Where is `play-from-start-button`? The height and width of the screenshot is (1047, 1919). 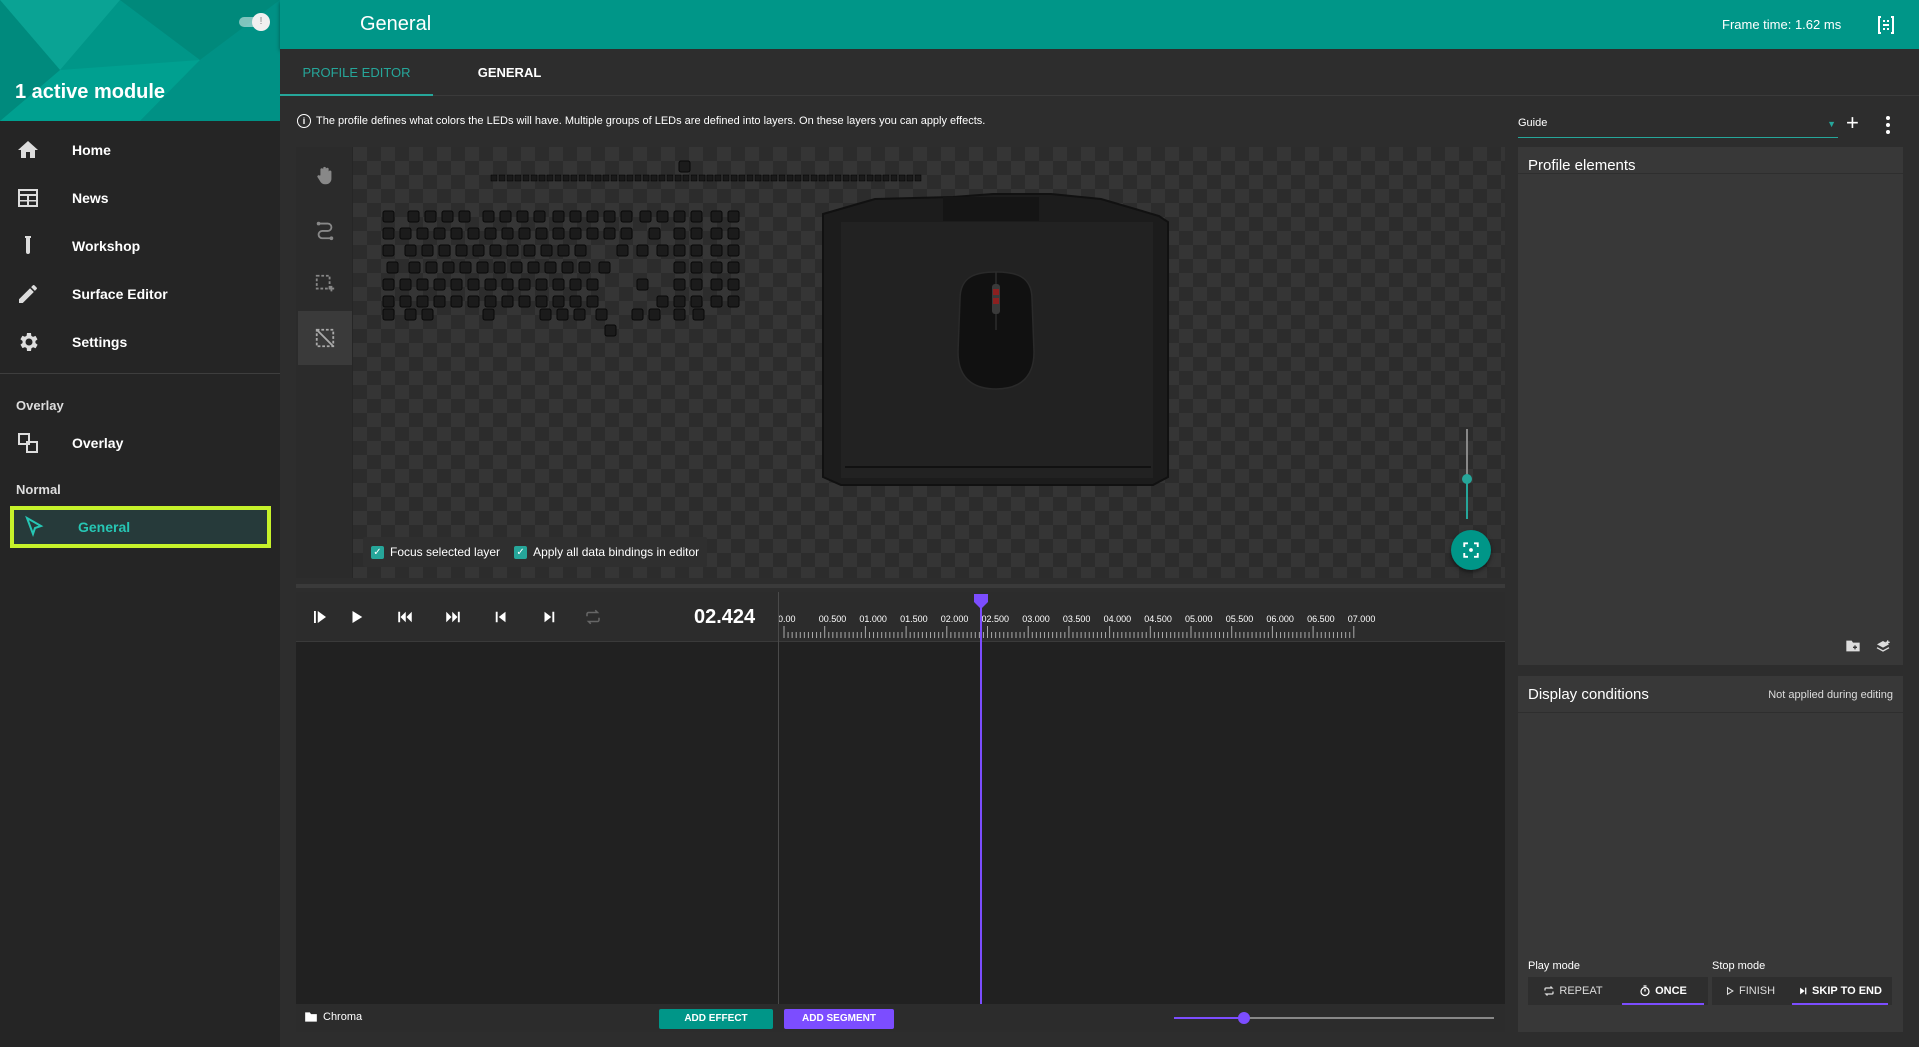 play-from-start-button is located at coordinates (320, 617).